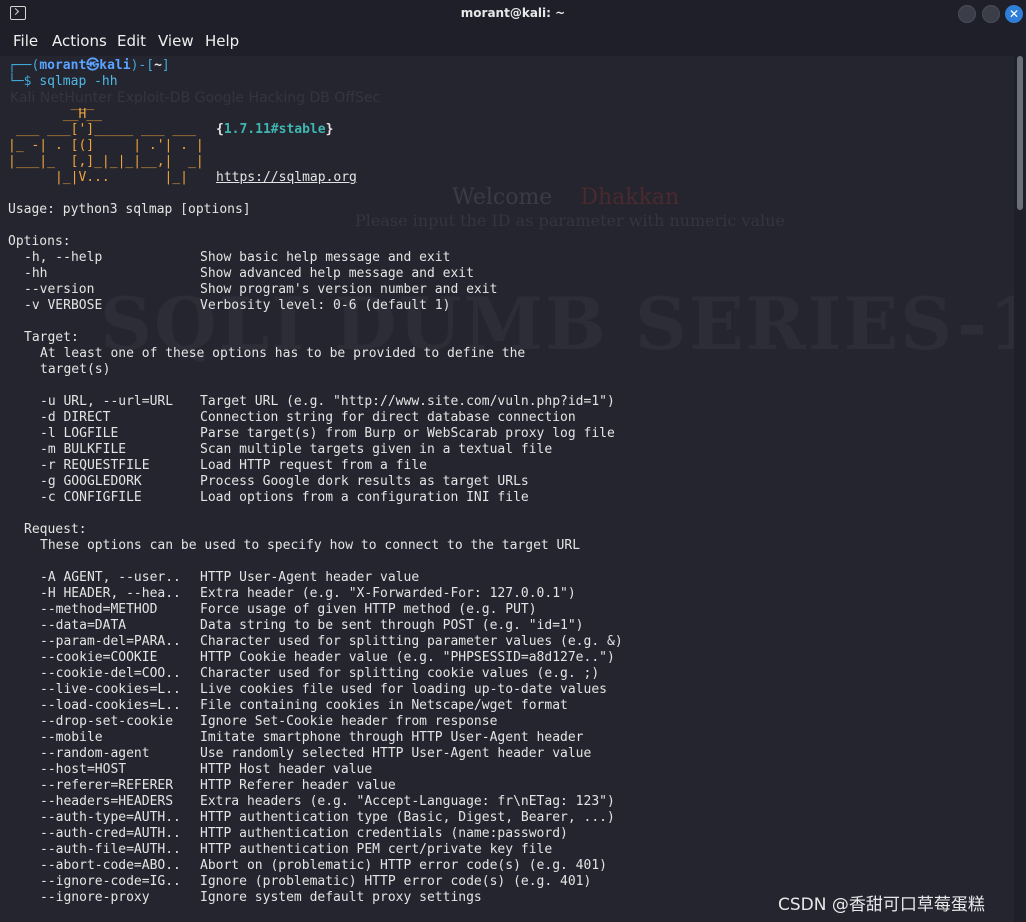  I want to click on window-title: morant@kali: ~, so click(513, 13).